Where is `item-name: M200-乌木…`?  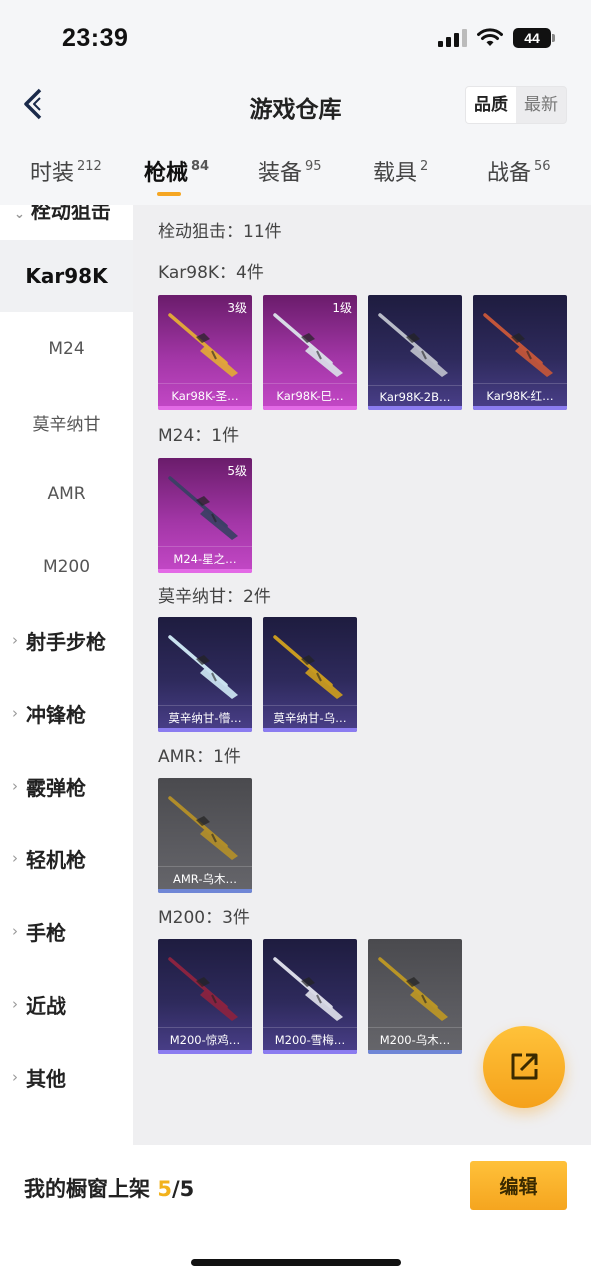
item-name: M200-乌木… is located at coordinates (415, 1037).